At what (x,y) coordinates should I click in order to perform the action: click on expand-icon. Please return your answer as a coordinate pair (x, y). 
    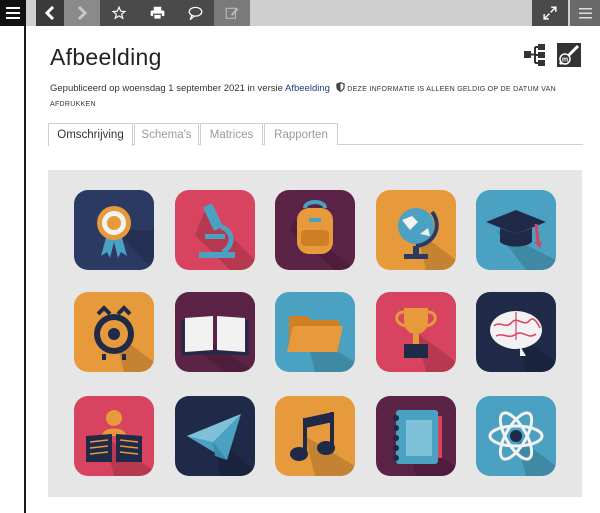
    Looking at the image, I should click on (550, 13).